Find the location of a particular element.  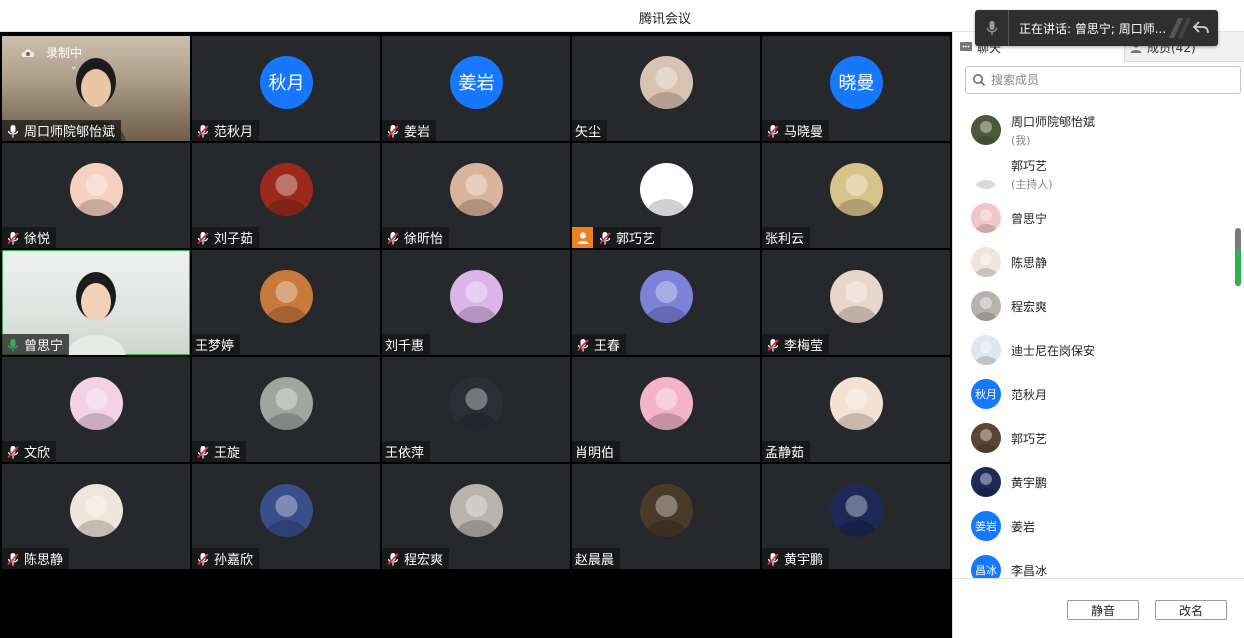

participant-tile: 刘千惠 is located at coordinates (476, 302).